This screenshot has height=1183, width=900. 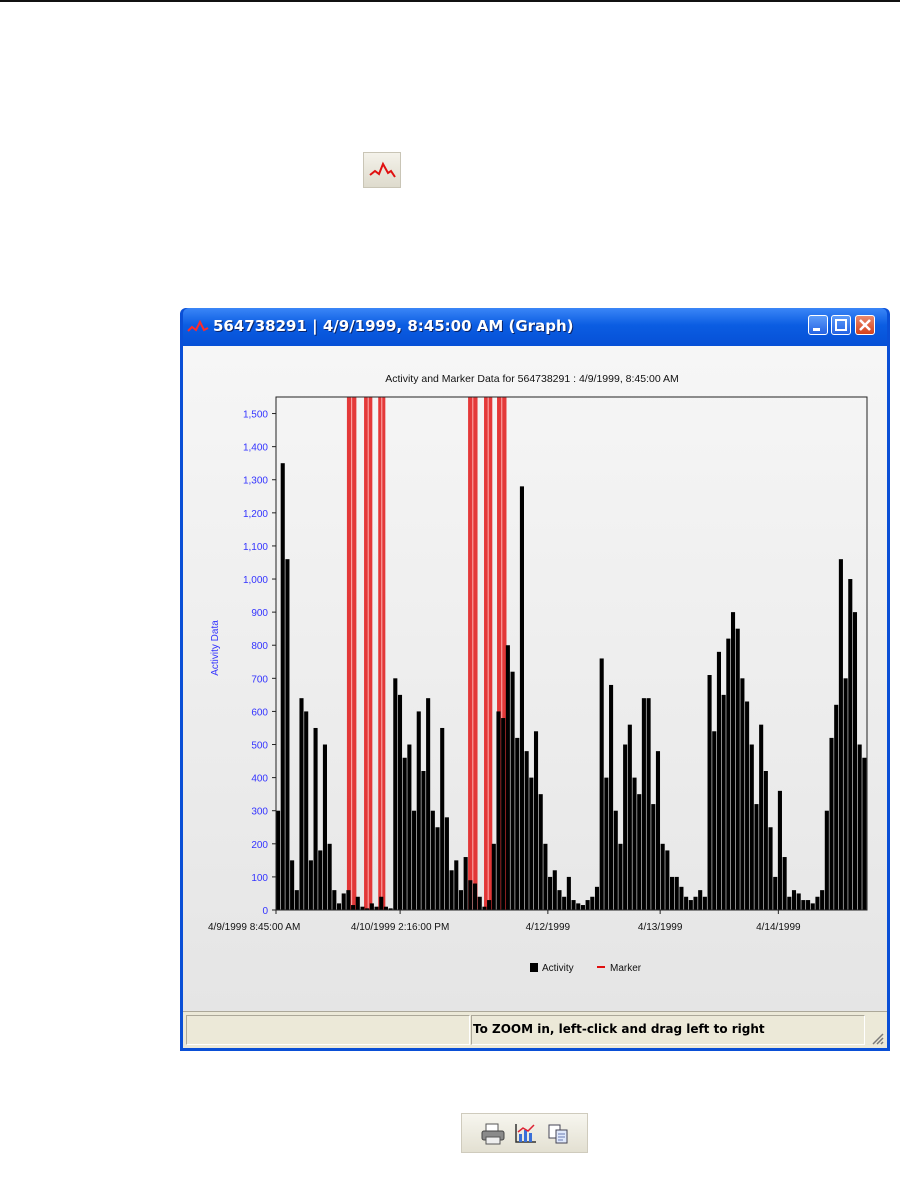 I want to click on y-tick-label: 1,400, so click(x=255, y=448).